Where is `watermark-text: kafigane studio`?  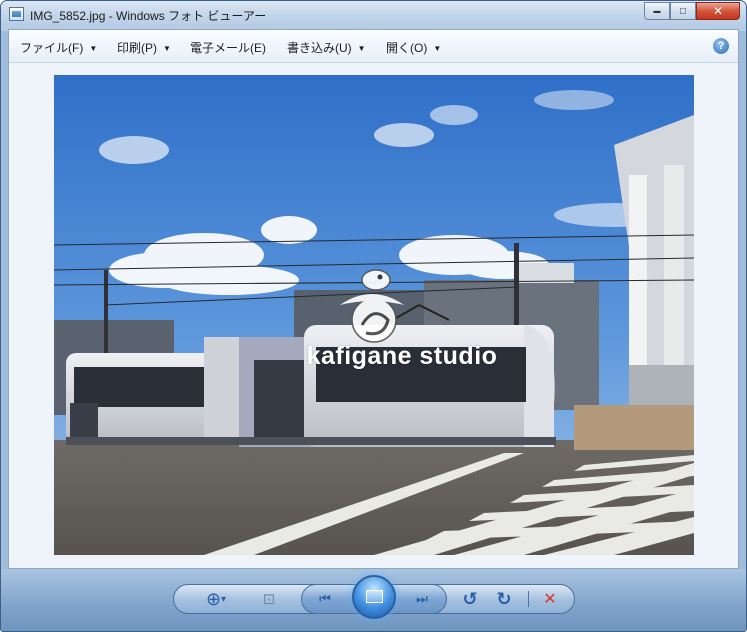 watermark-text: kafigane studio is located at coordinates (402, 356).